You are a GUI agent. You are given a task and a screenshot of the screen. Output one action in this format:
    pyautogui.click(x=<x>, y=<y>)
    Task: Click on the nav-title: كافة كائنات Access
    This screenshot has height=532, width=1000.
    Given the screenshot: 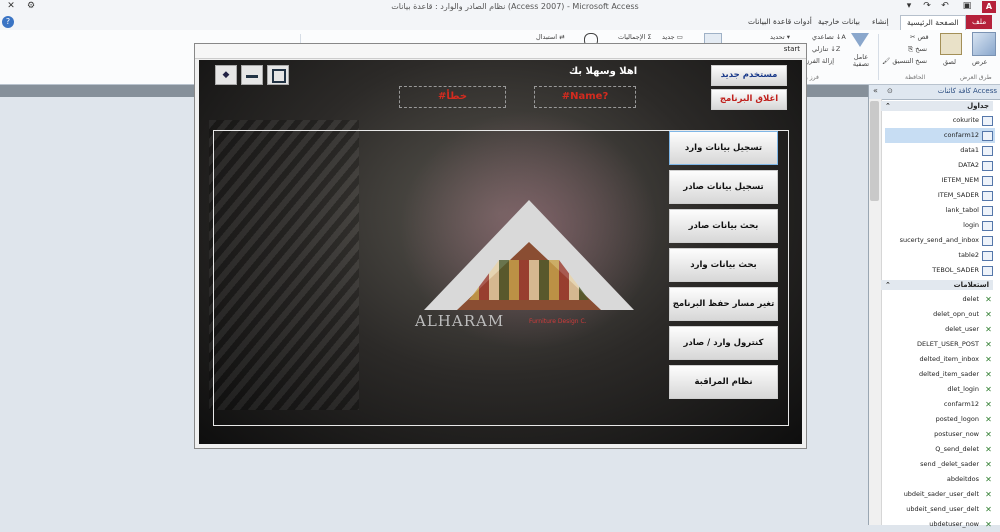 What is the action you would take?
    pyautogui.click(x=967, y=91)
    